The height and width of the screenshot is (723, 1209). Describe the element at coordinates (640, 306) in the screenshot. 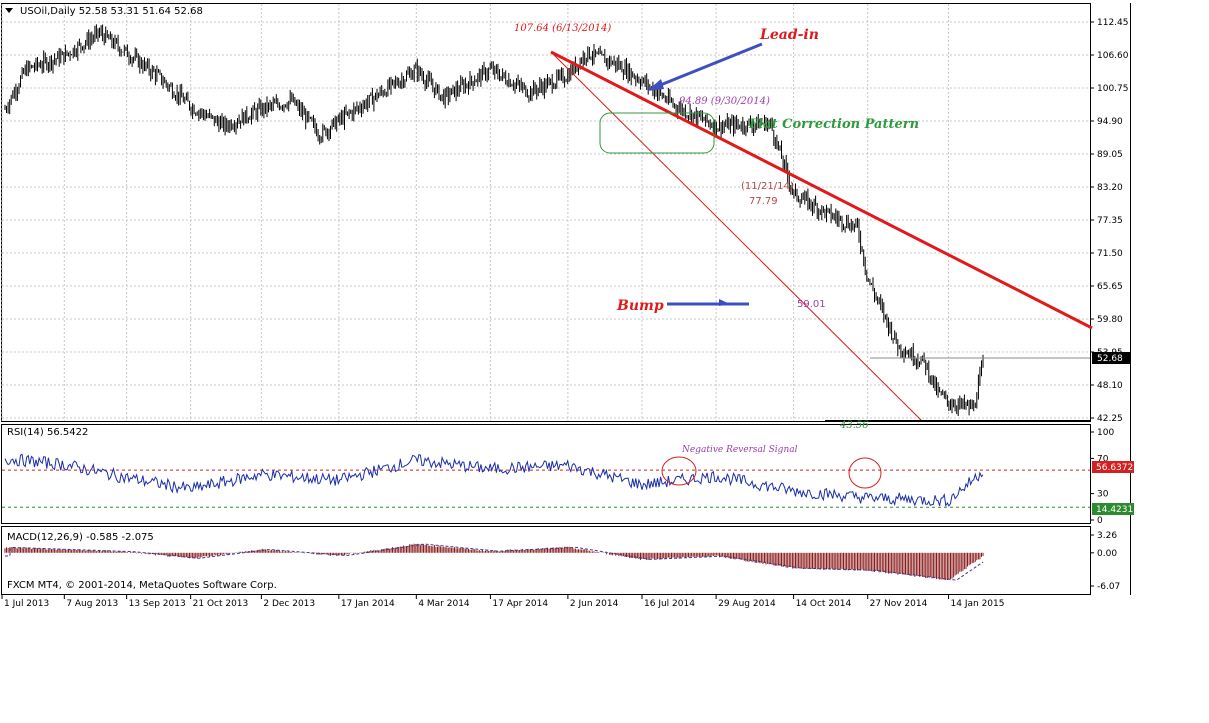

I see `bump-label: Bump` at that location.